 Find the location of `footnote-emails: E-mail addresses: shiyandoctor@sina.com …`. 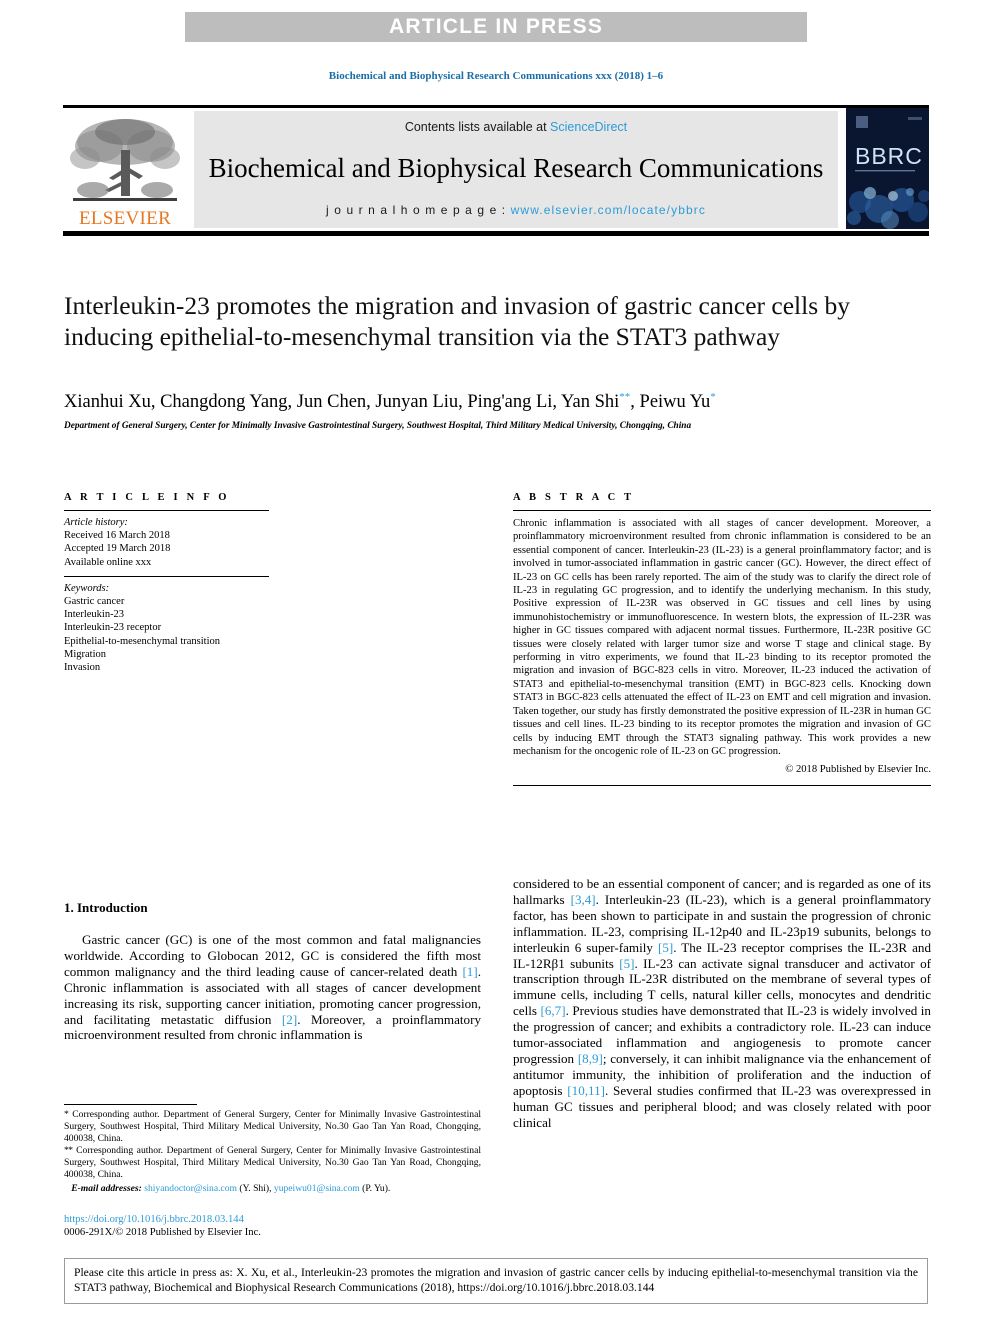

footnote-emails: E-mail addresses: shiyandoctor@sina.com … is located at coordinates (231, 1188).